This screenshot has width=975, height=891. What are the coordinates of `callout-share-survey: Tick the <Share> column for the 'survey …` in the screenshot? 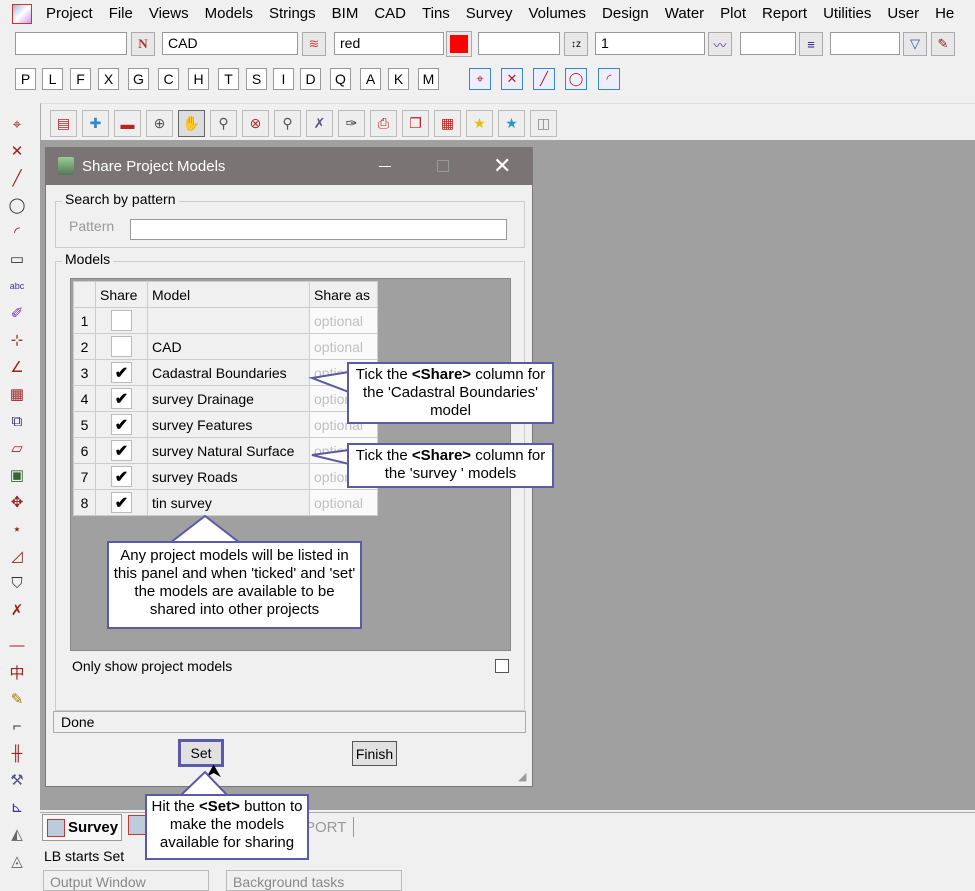 It's located at (450, 465).